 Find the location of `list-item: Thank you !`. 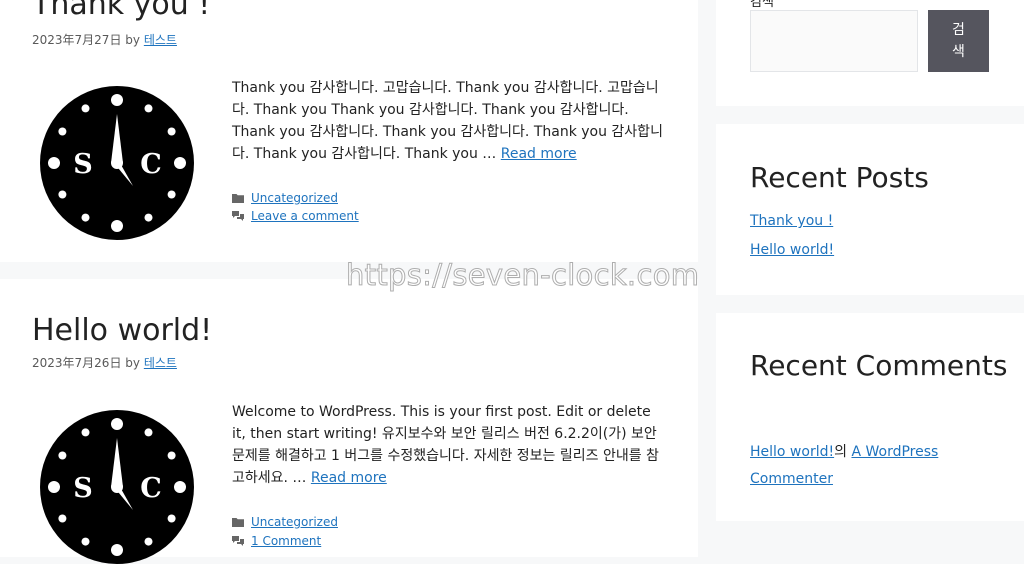

list-item: Thank you ! is located at coordinates (792, 227).